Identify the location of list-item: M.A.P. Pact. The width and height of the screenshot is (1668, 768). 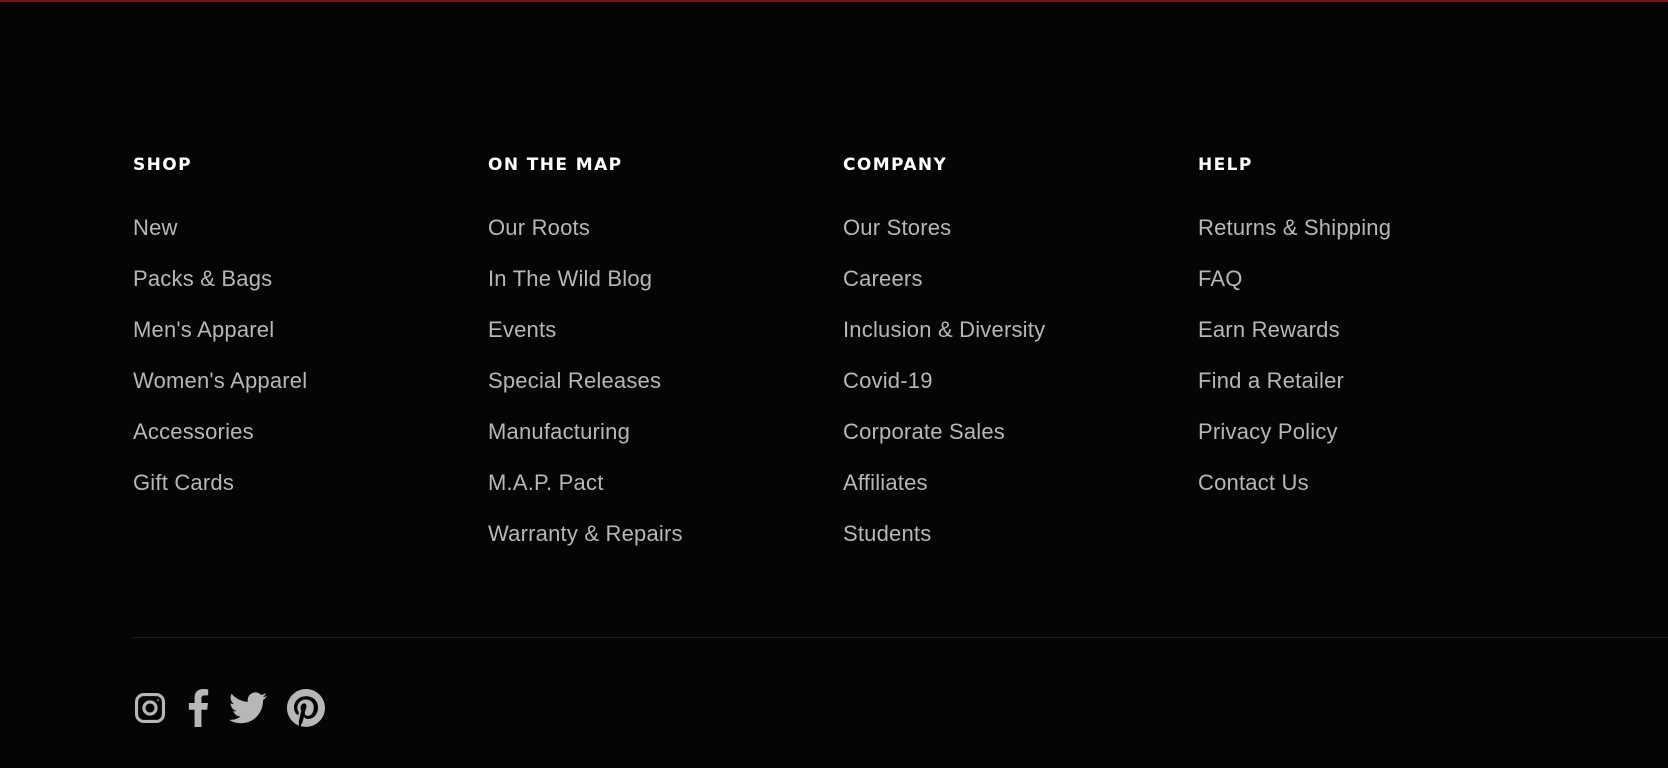
(665, 496).